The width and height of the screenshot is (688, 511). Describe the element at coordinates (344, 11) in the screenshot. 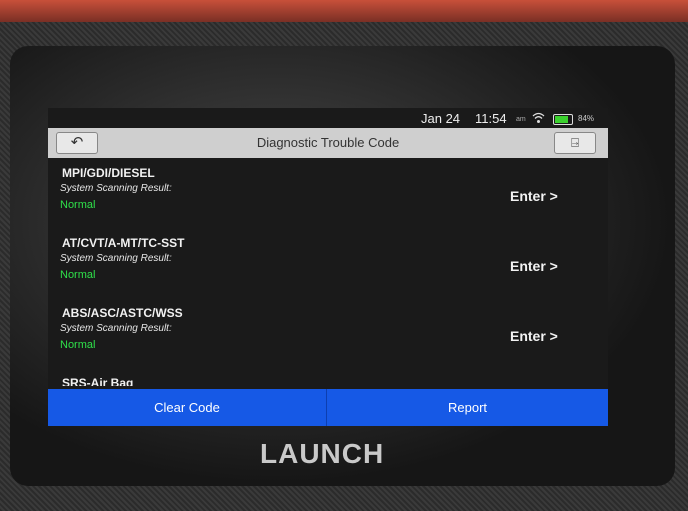

I see `device-top-edge` at that location.